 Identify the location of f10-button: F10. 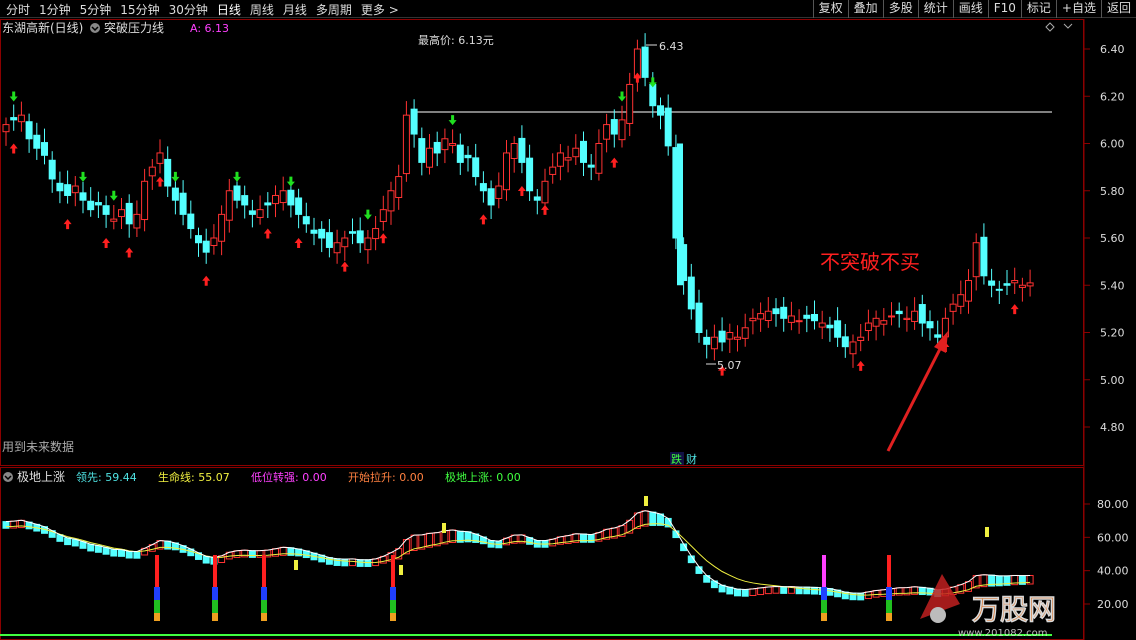
(1004, 9).